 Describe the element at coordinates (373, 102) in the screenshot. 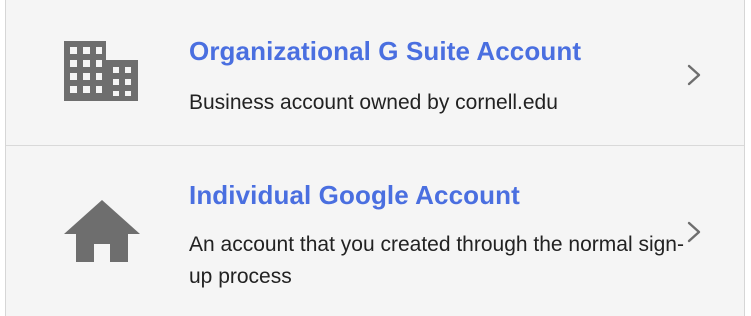

I see `organizational-account-description: Business account owned by cornell.edu` at that location.